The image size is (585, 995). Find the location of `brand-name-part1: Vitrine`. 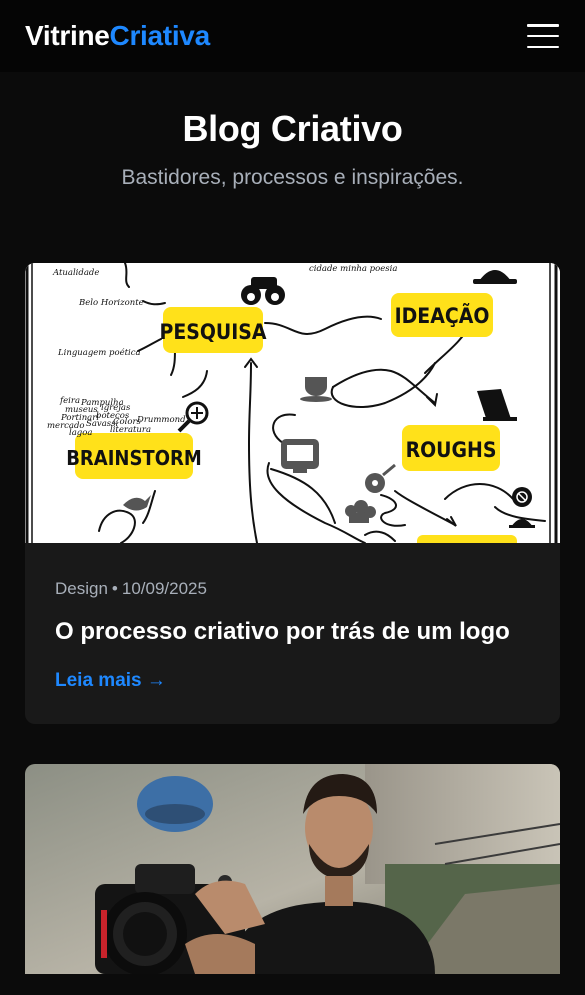

brand-name-part1: Vitrine is located at coordinates (67, 35).